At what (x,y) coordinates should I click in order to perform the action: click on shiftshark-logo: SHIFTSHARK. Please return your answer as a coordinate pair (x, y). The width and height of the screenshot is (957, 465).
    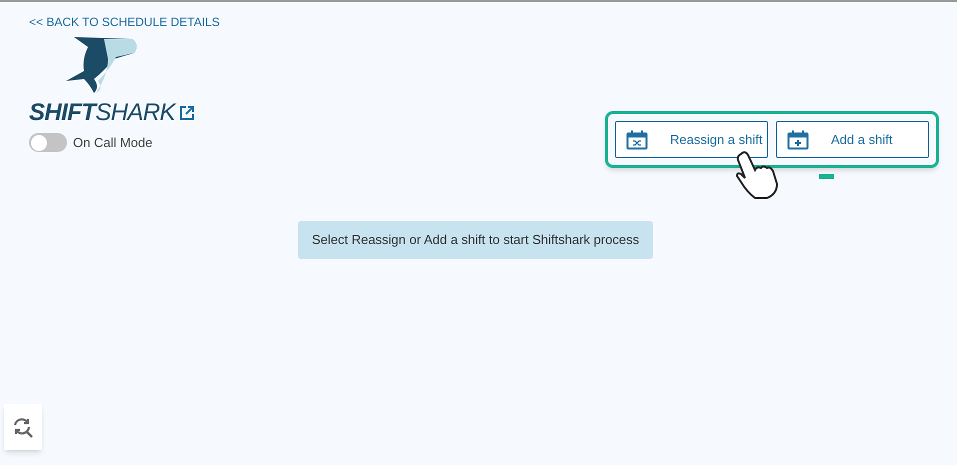
    Looking at the image, I should click on (102, 113).